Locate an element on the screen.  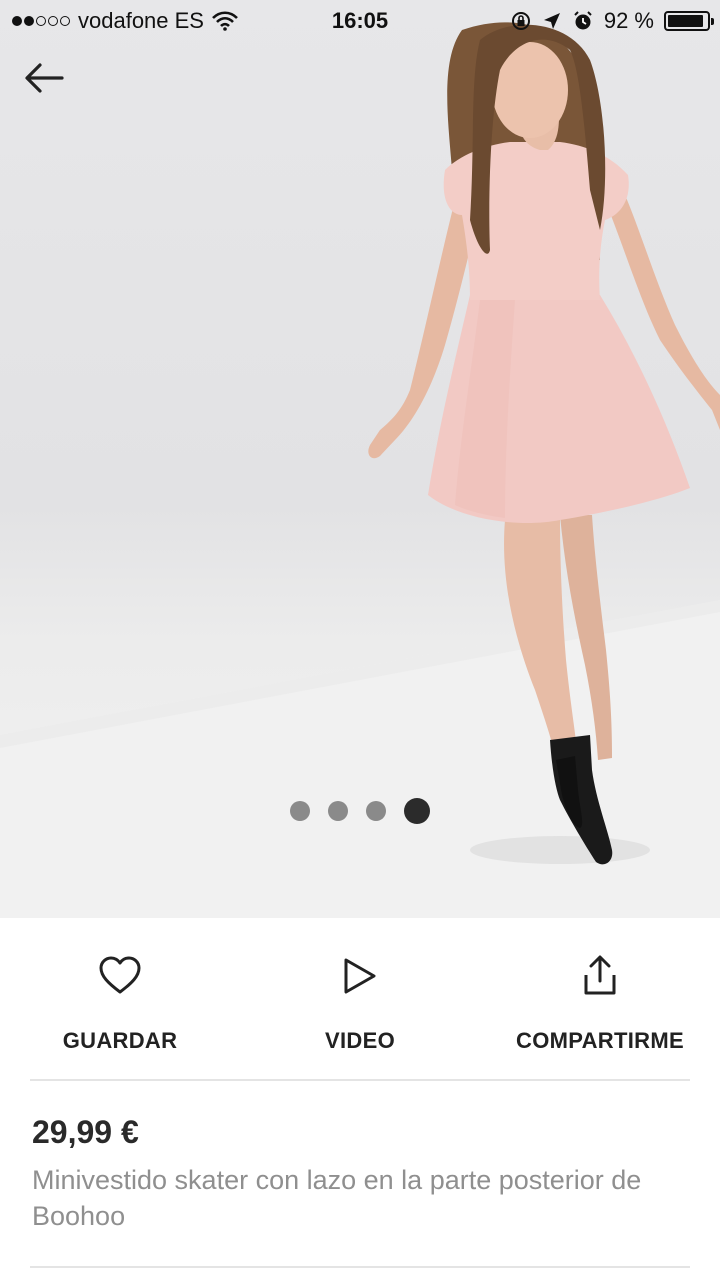
back-button is located at coordinates (47, 78).